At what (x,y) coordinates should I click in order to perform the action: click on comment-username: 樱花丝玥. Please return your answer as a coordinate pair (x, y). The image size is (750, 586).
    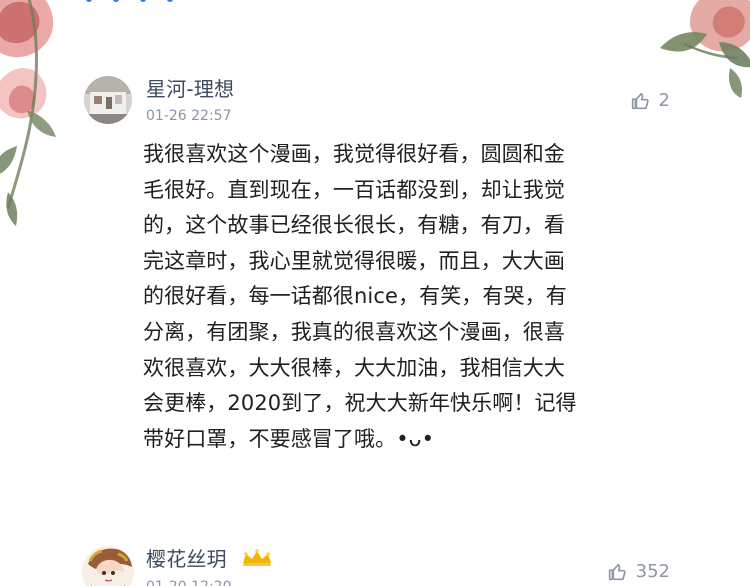
    Looking at the image, I should click on (186, 559).